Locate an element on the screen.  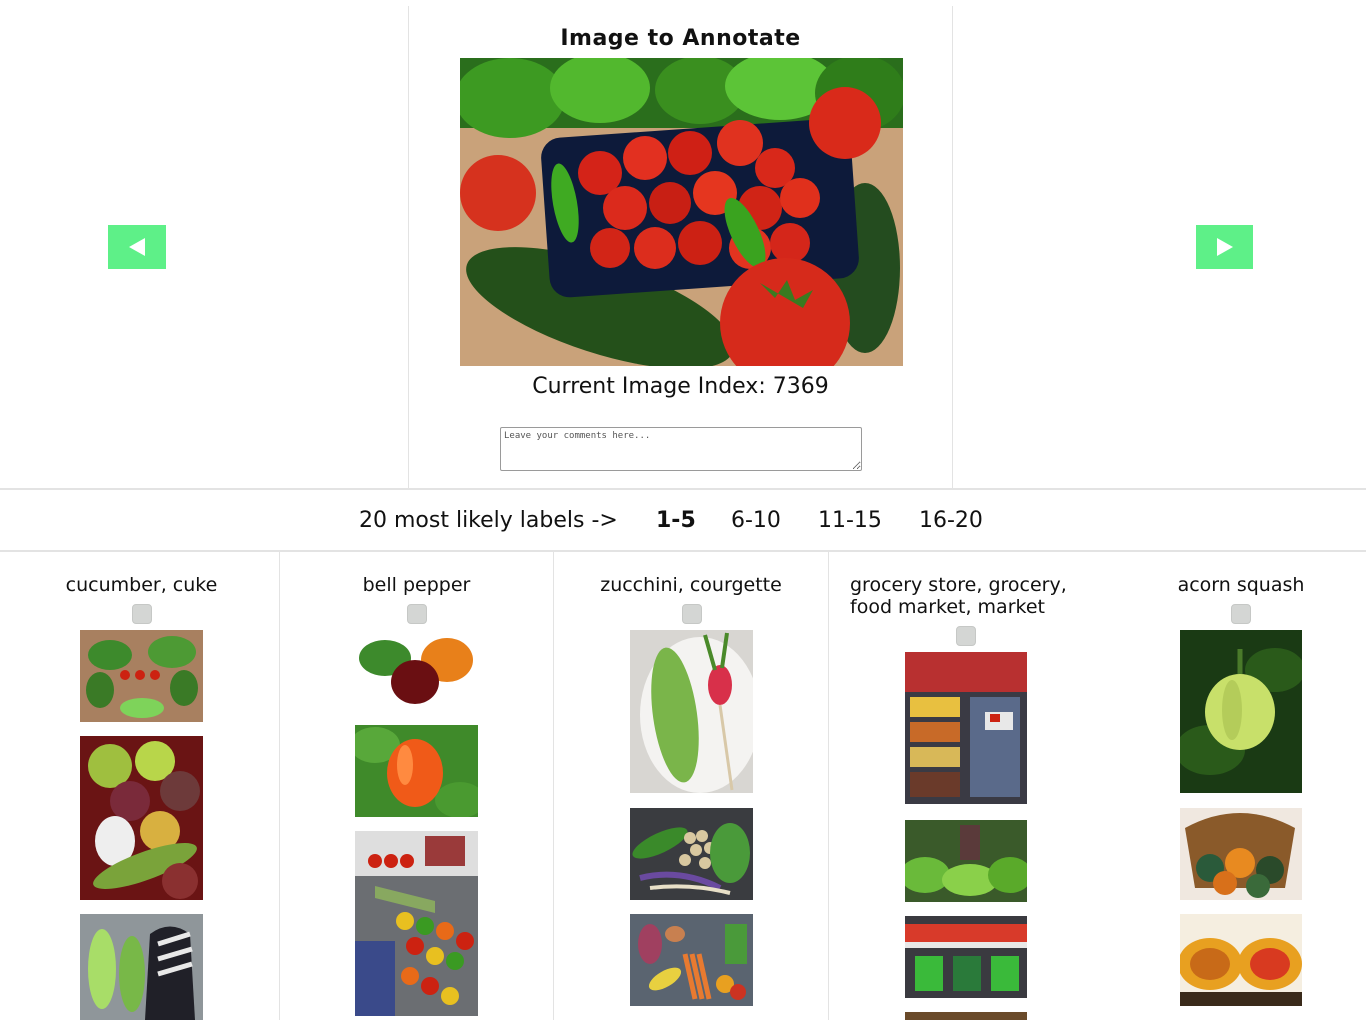
label-name: zucchini, courgette is located at coordinates (691, 585).